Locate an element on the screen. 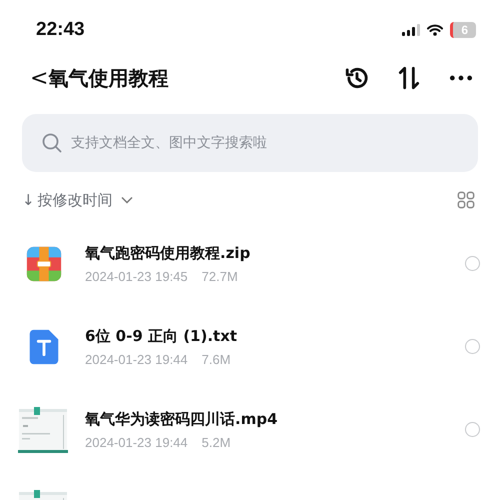  file-size: 7.6M is located at coordinates (216, 359).